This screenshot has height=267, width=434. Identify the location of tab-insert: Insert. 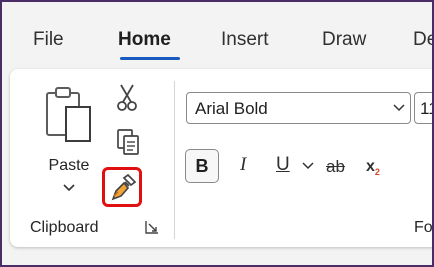
(245, 40).